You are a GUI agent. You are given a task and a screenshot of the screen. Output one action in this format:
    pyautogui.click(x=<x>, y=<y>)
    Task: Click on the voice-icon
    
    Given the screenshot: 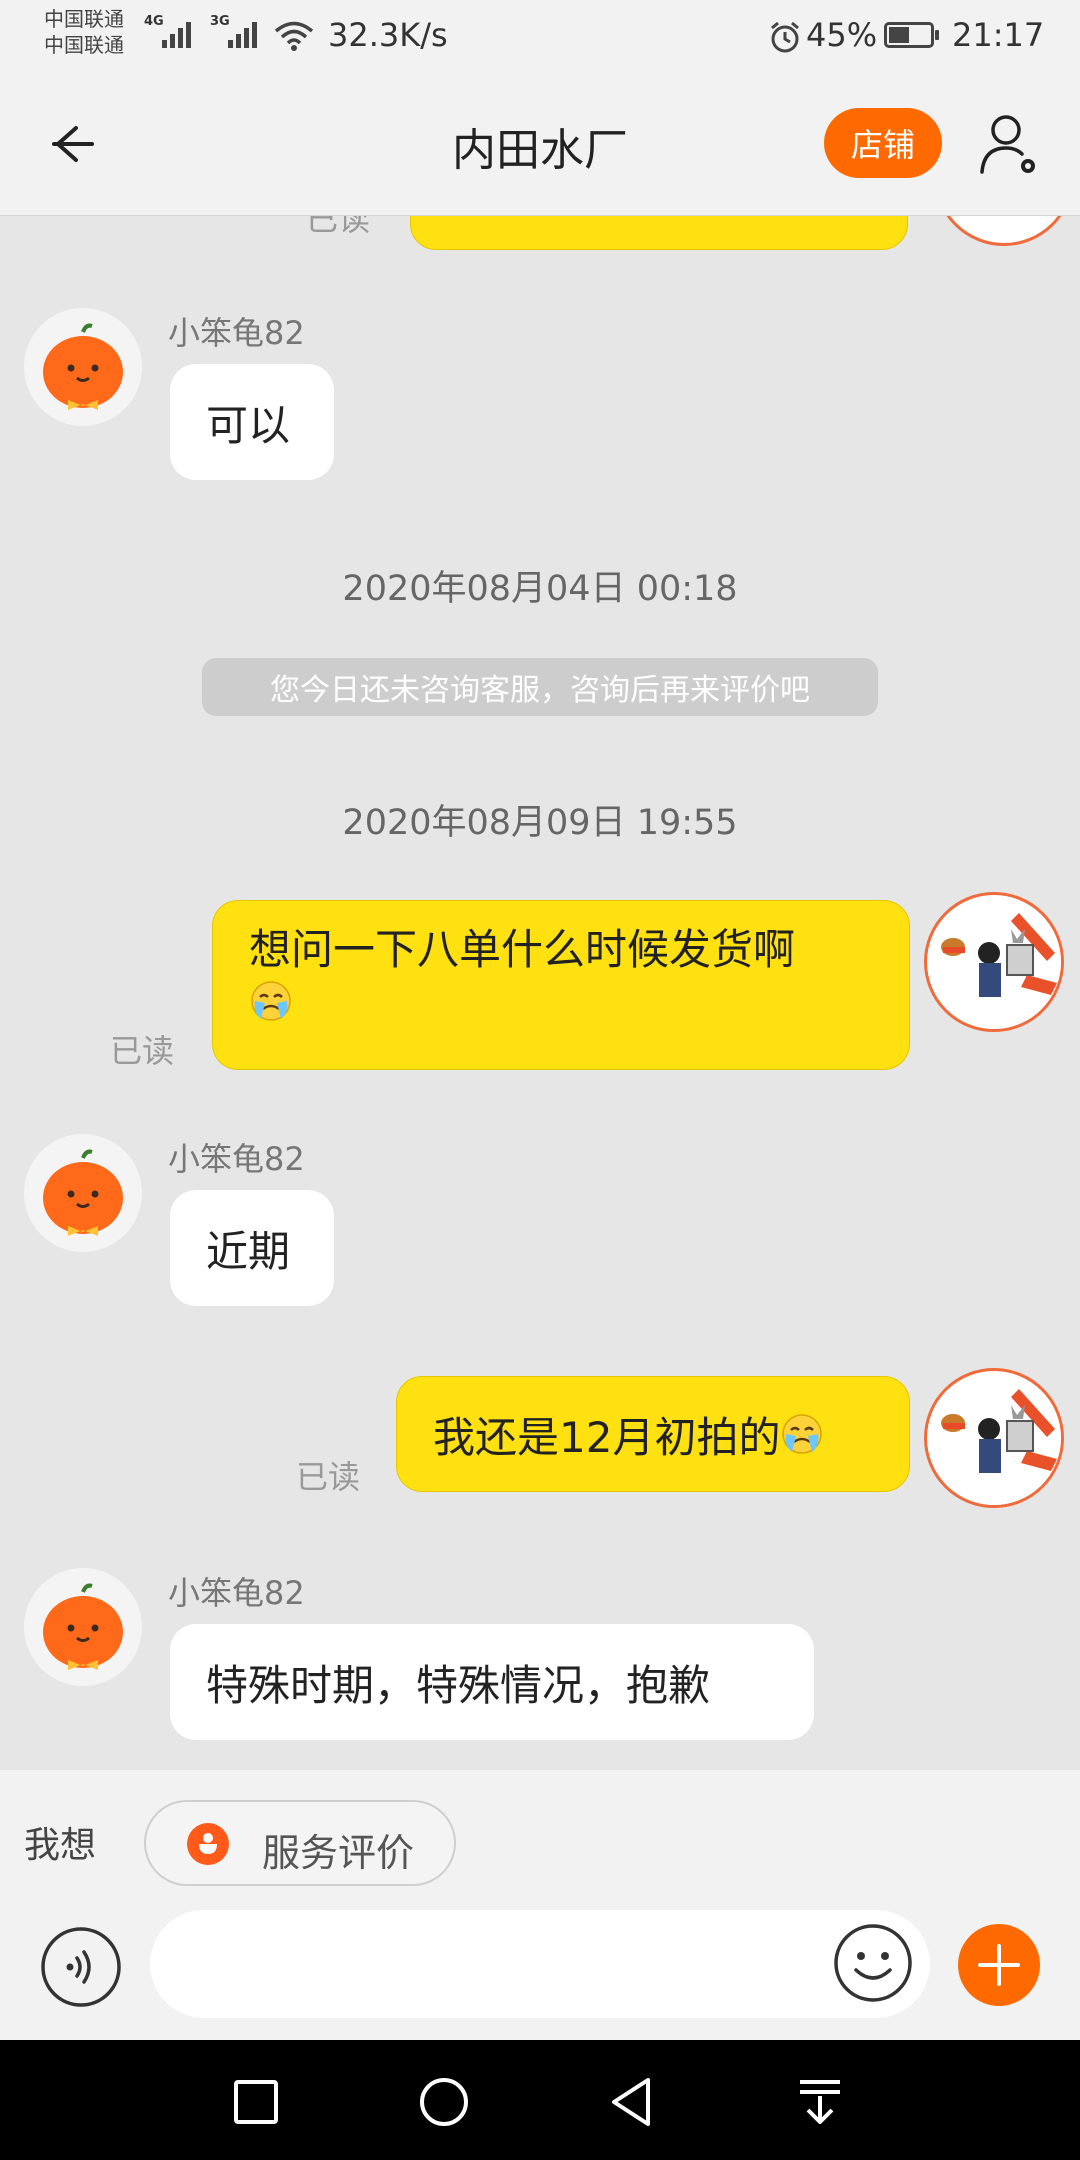 What is the action you would take?
    pyautogui.click(x=81, y=1967)
    